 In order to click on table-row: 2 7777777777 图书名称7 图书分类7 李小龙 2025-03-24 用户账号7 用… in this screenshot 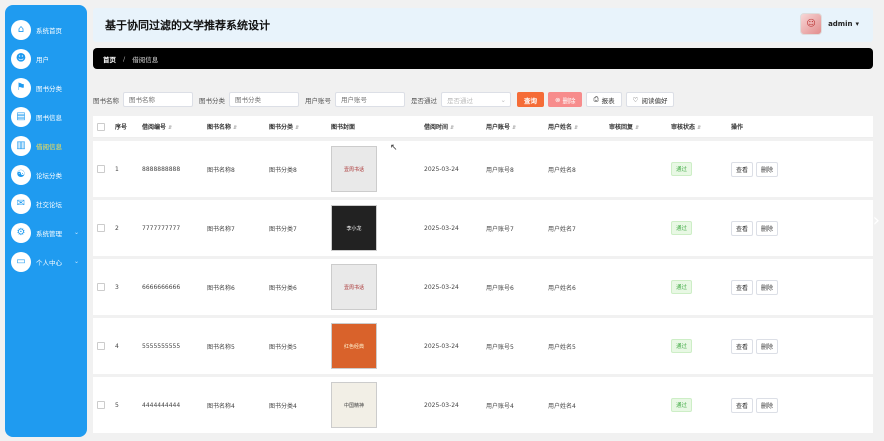, I will do `click(483, 228)`.